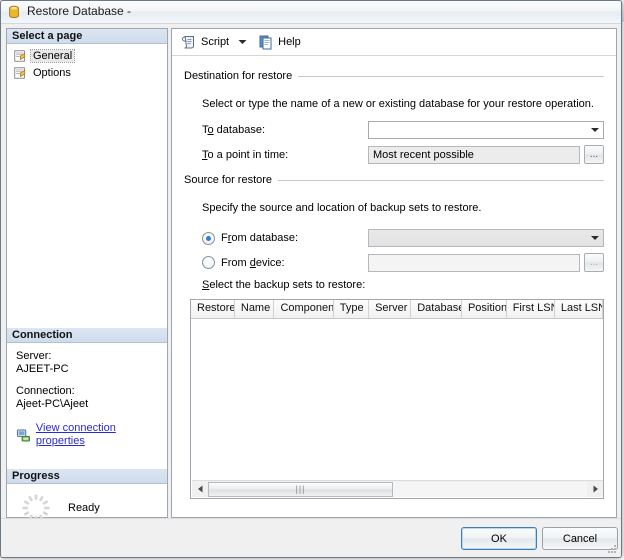 This screenshot has height=560, width=624. Describe the element at coordinates (79, 11) in the screenshot. I see `dialog-title: Restore Database -` at that location.